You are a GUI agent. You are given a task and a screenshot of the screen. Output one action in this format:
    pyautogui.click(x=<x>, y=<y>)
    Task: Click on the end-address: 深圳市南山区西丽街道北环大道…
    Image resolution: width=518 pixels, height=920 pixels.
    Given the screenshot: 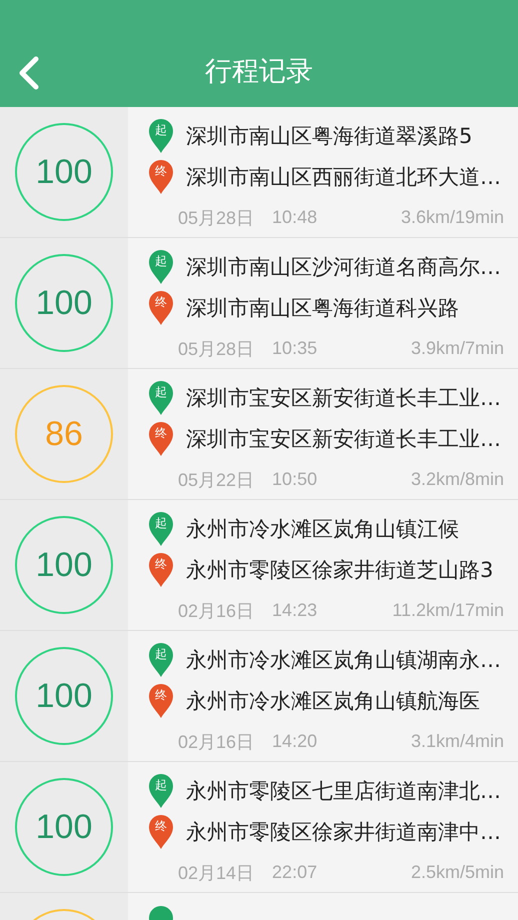 What is the action you would take?
    pyautogui.click(x=343, y=178)
    